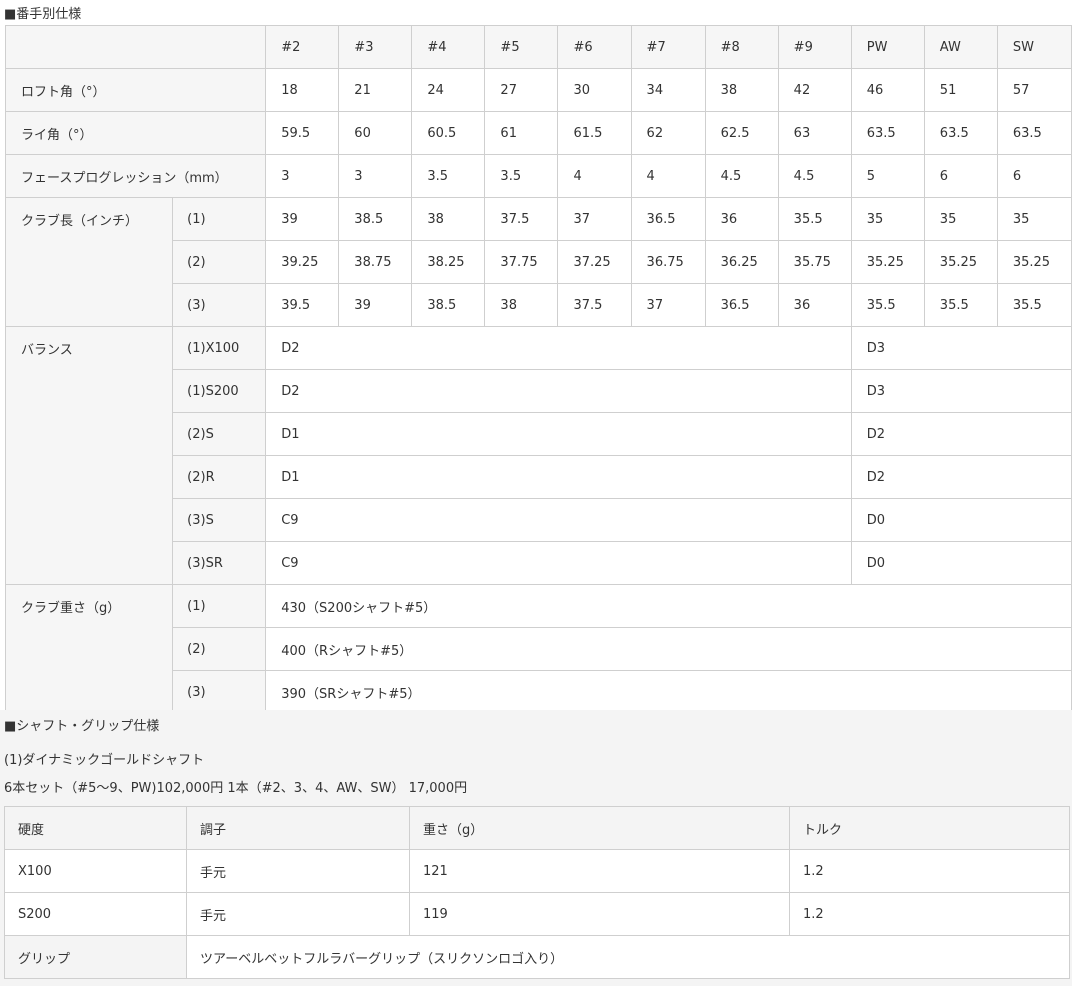 Image resolution: width=1080 pixels, height=986 pixels. Describe the element at coordinates (375, 47) in the screenshot. I see `header-cell: #3` at that location.